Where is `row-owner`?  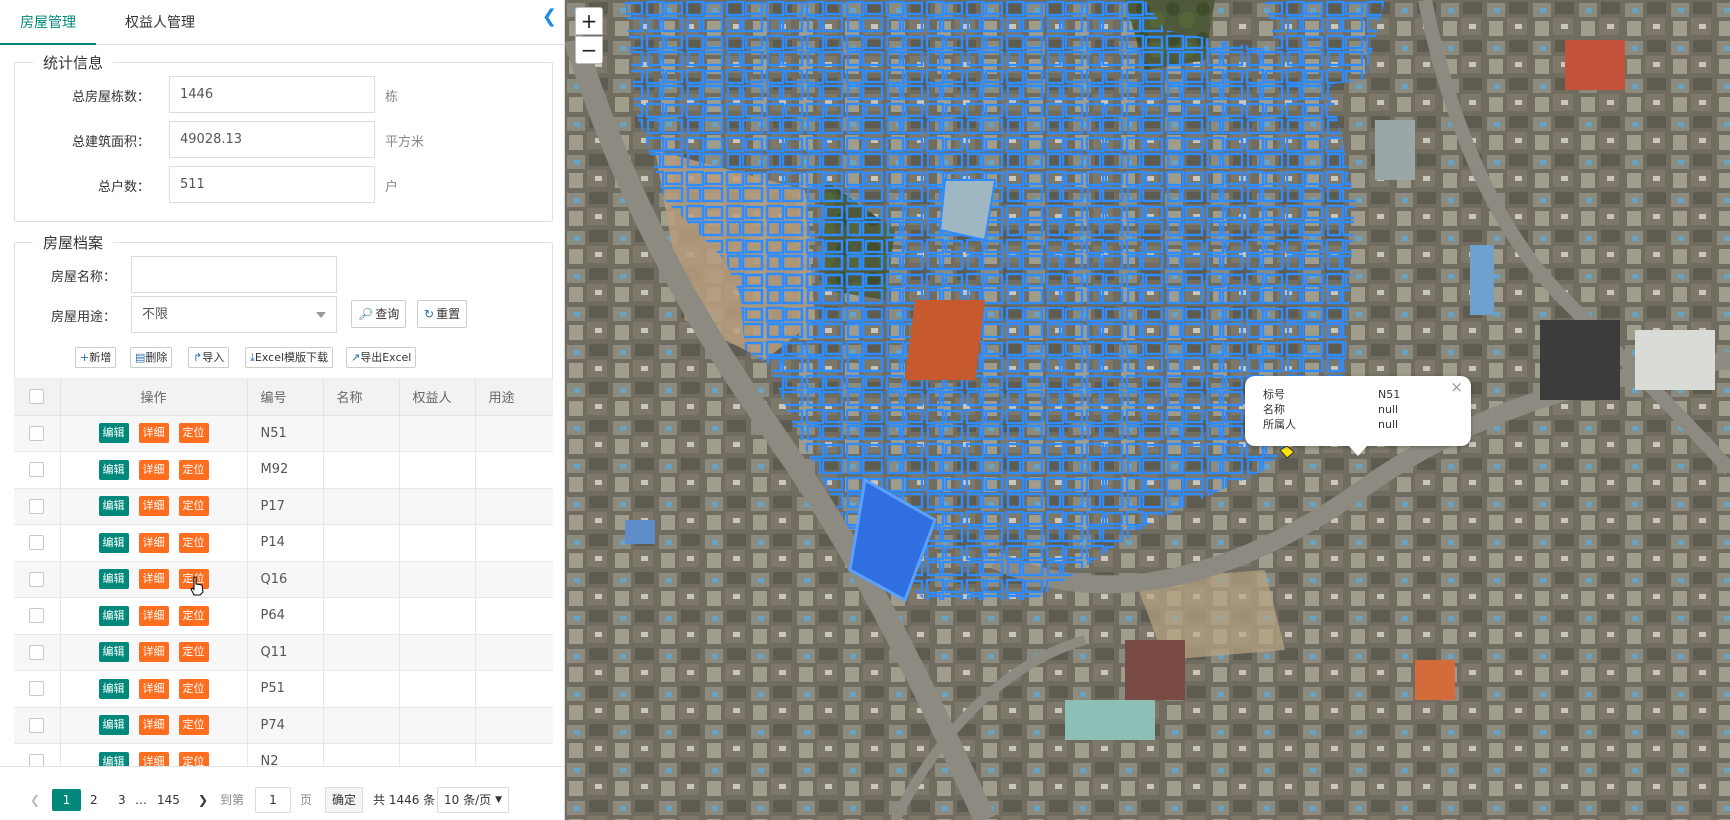 row-owner is located at coordinates (437, 754).